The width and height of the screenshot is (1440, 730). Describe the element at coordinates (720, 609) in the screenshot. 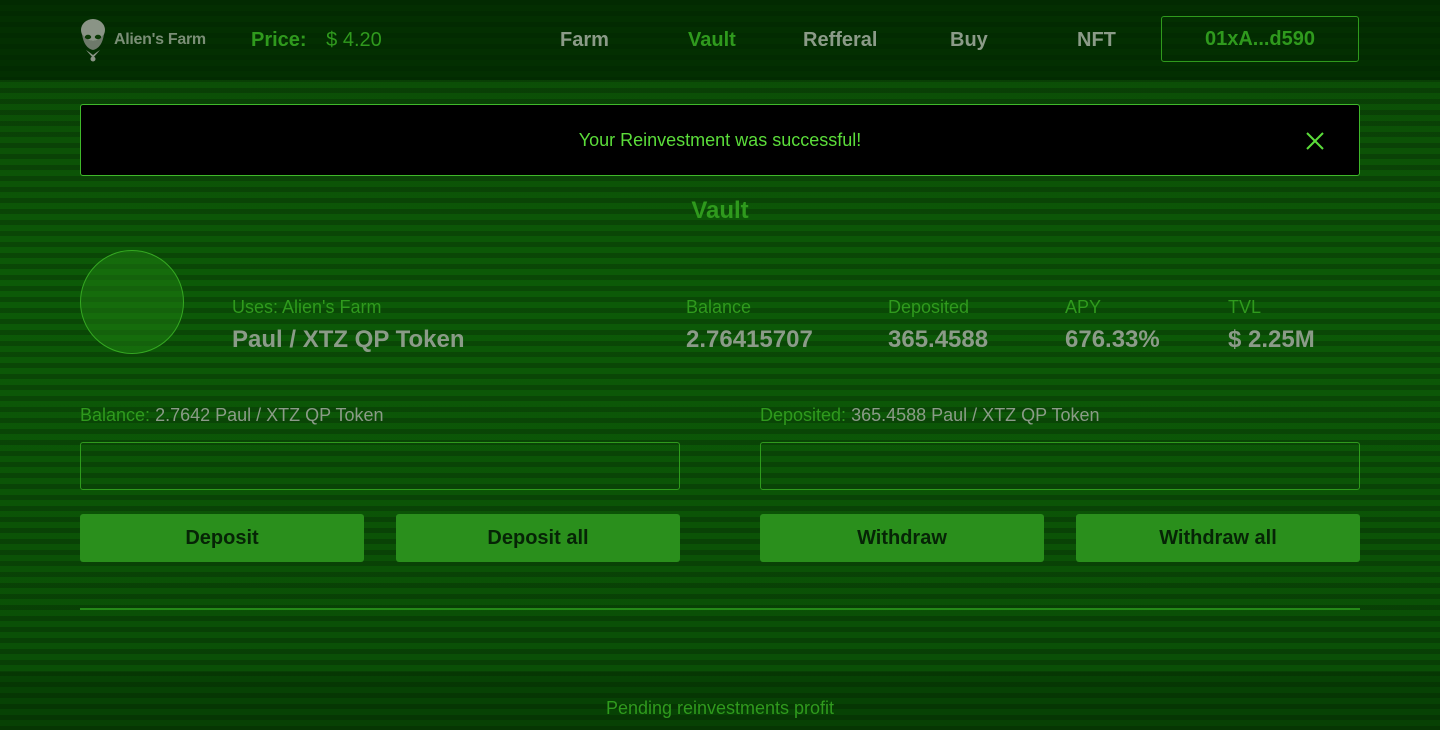

I see `section-divider` at that location.